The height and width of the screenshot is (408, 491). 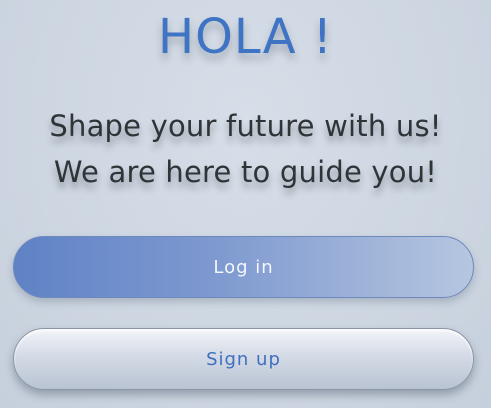 I want to click on login-button-label: Log in, so click(x=243, y=267).